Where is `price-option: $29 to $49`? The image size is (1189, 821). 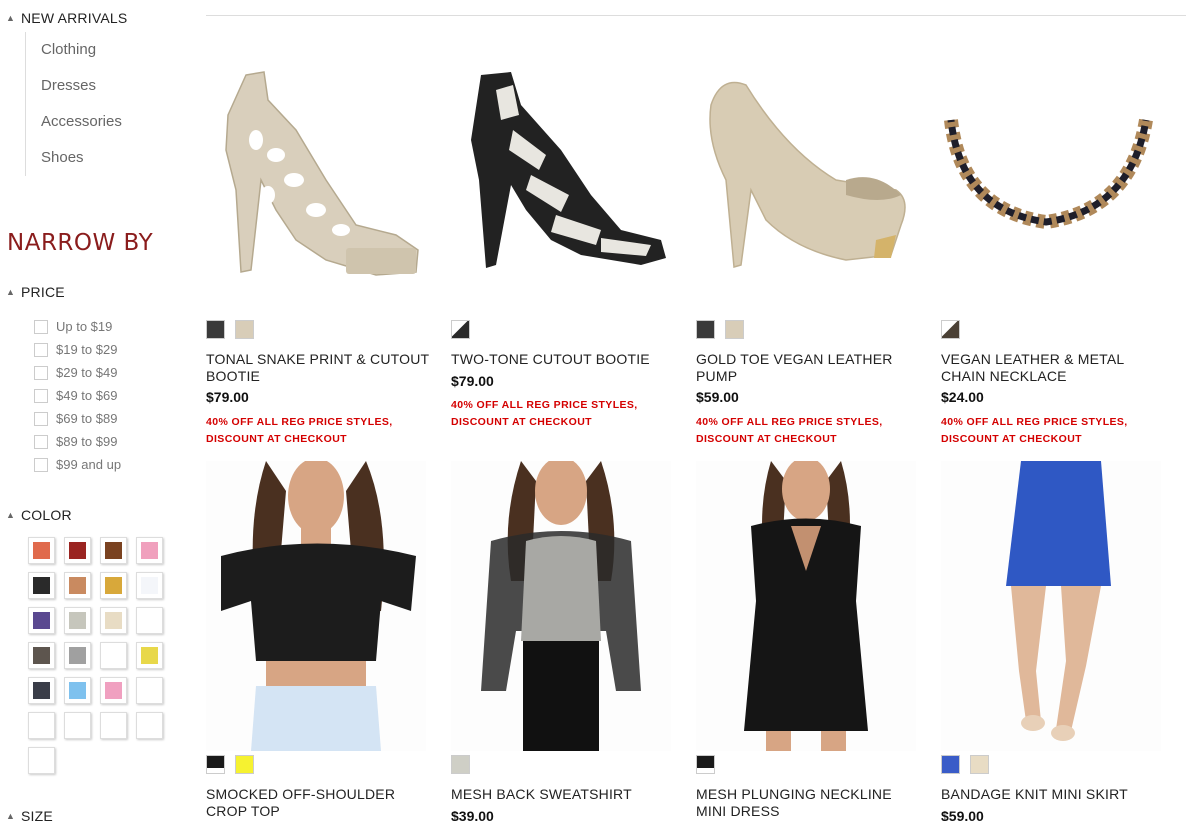
price-option: $29 to $49 is located at coordinates (77, 372).